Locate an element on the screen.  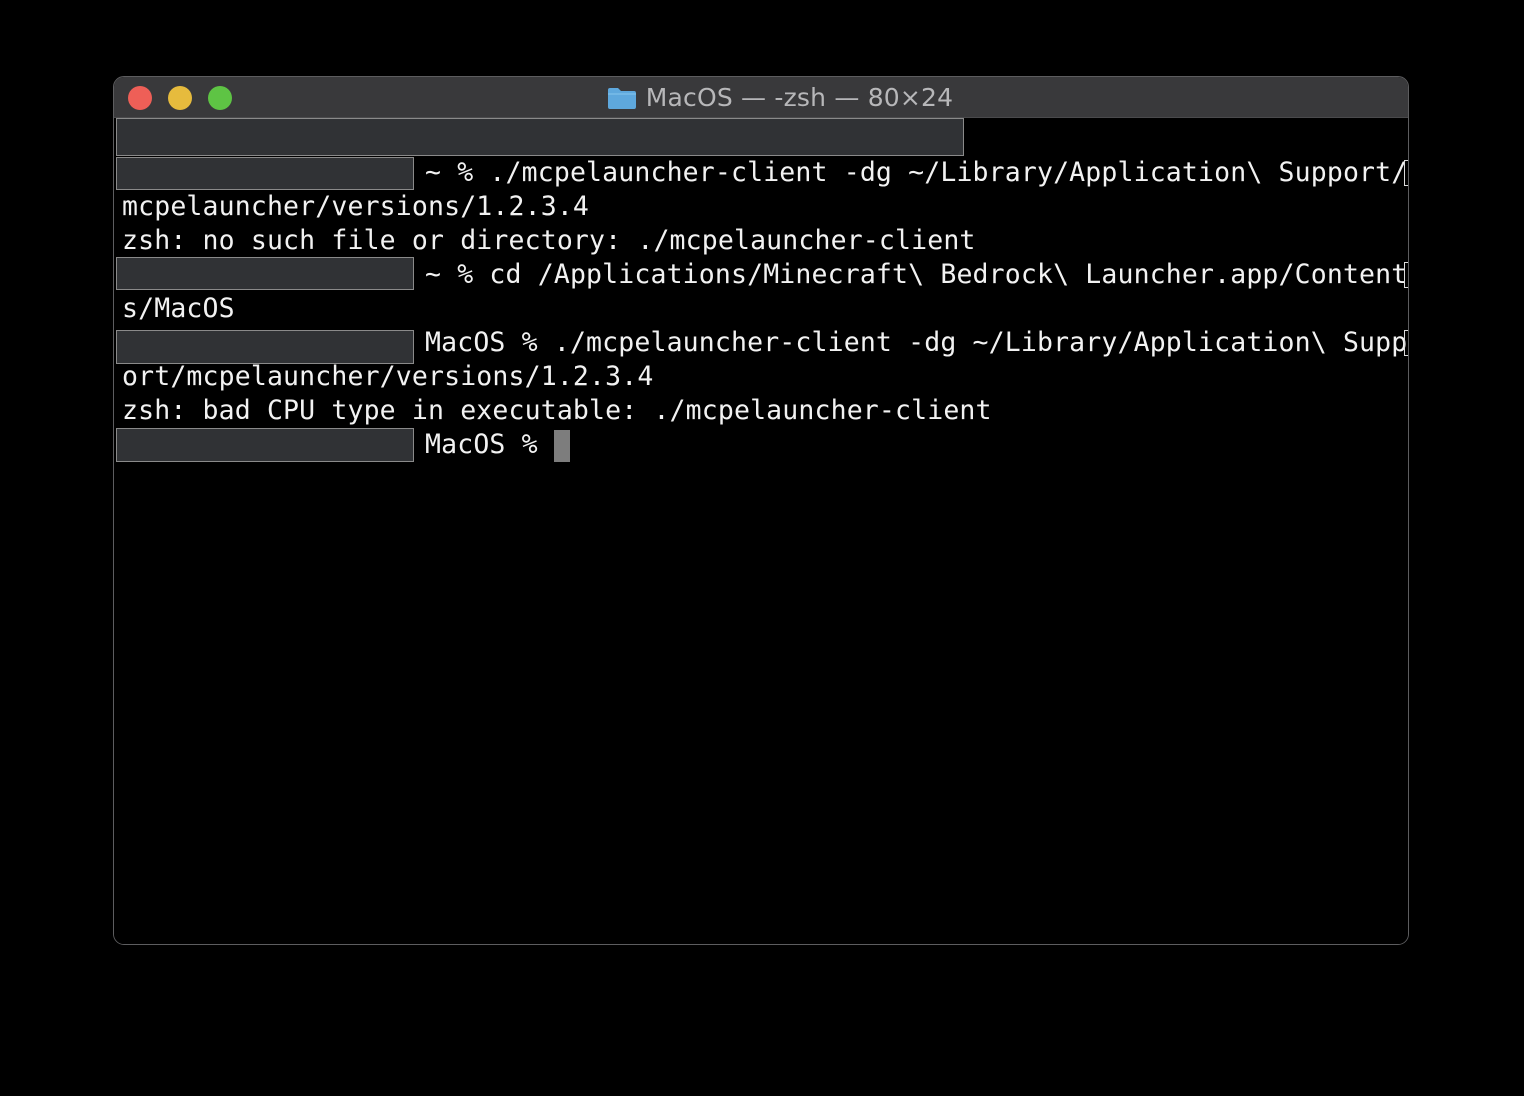
window-title: MacOS — -zsh — 80×24 is located at coordinates (761, 97).